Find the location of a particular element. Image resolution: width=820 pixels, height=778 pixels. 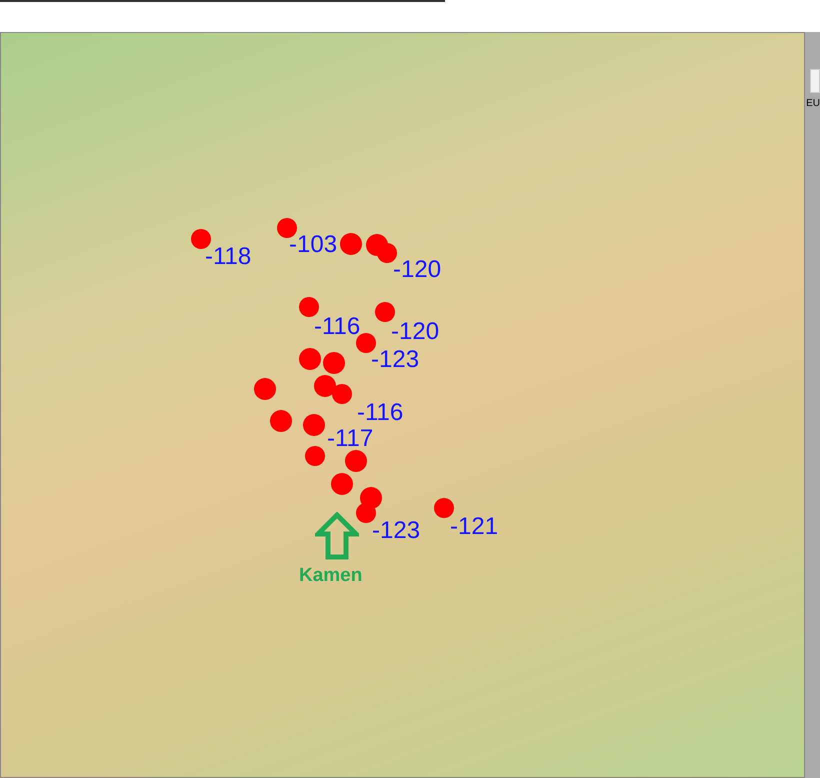

signal-label: -103 is located at coordinates (313, 245).